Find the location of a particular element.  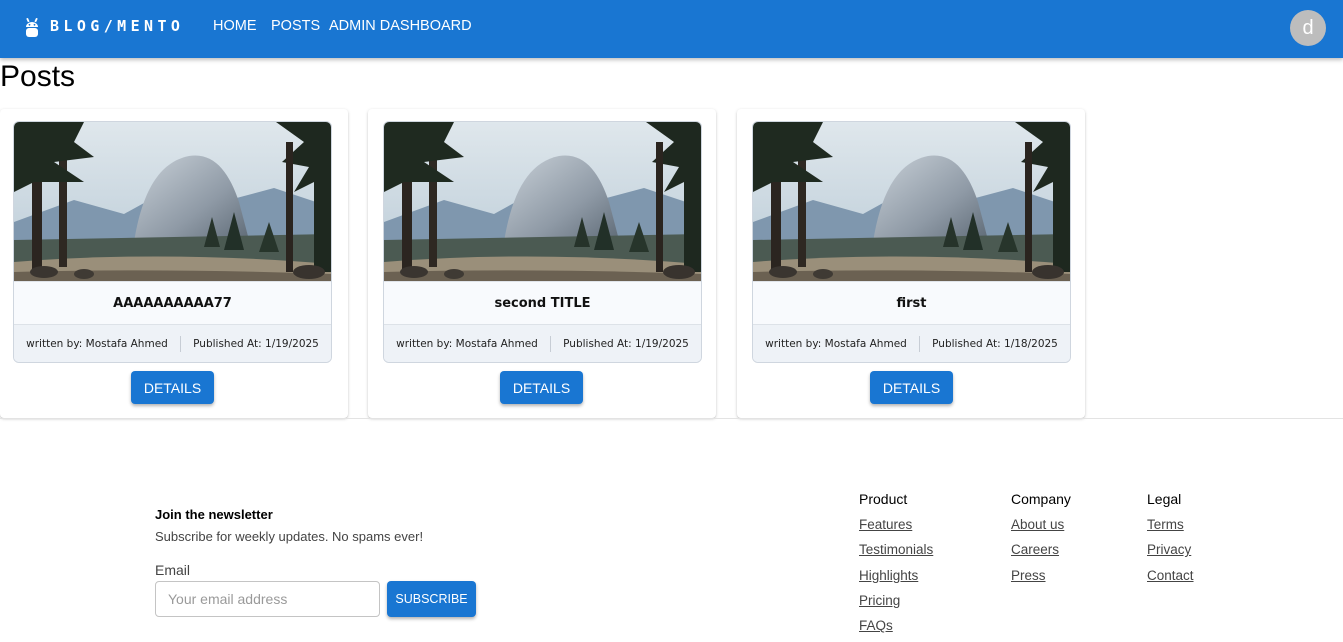

footer-link-about-us: About us is located at coordinates (1041, 528).